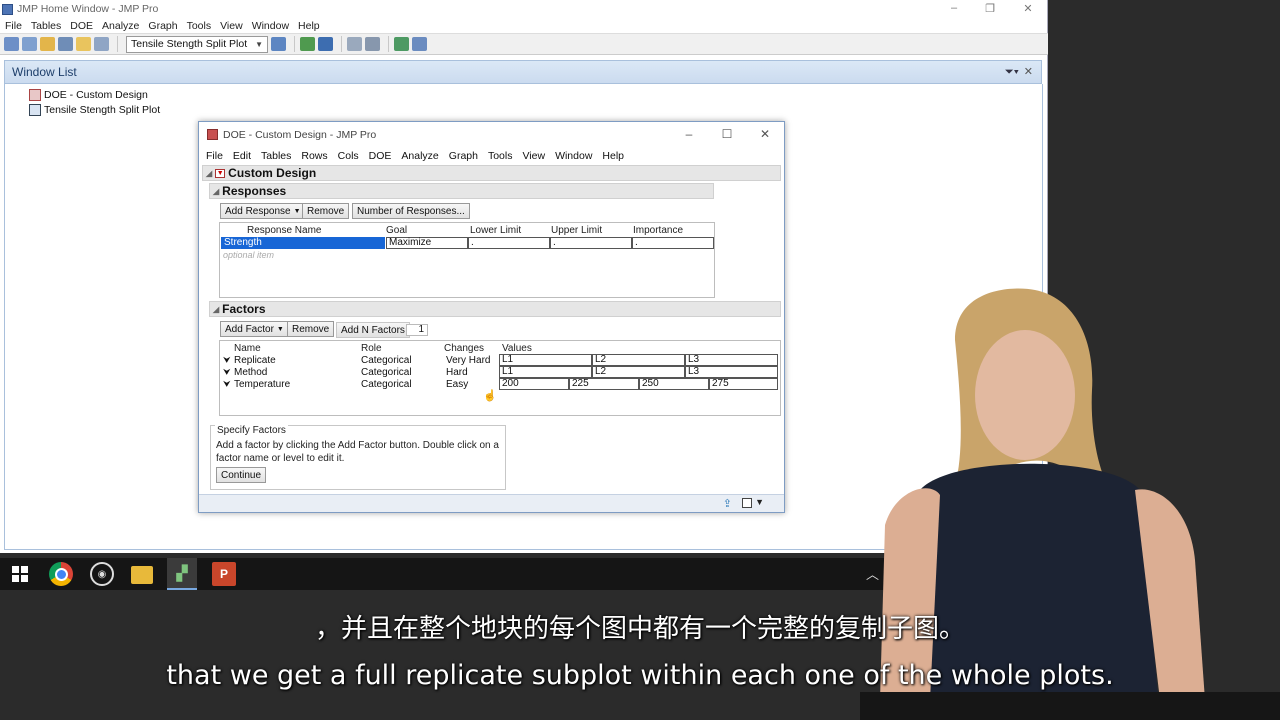 This screenshot has width=1280, height=720. Describe the element at coordinates (417, 330) in the screenshot. I see `n-factors-input: 1` at that location.